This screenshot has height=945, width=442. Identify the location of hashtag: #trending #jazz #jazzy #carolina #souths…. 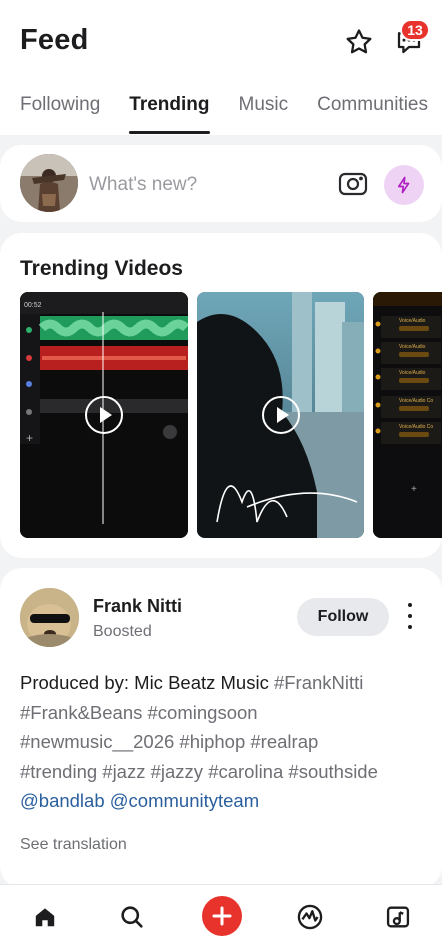
(199, 771).